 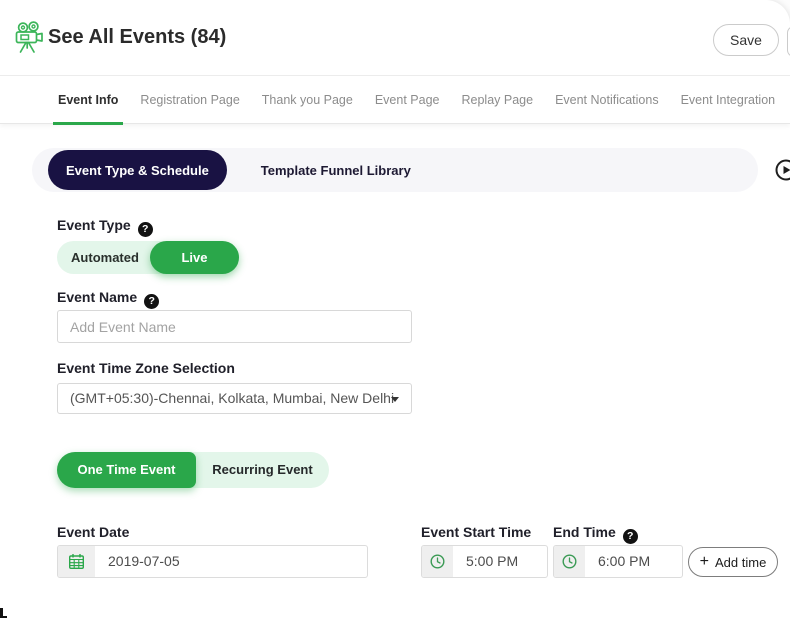 What do you see at coordinates (262, 470) in the screenshot?
I see `schedule-option-recurring: Recurring Event` at bounding box center [262, 470].